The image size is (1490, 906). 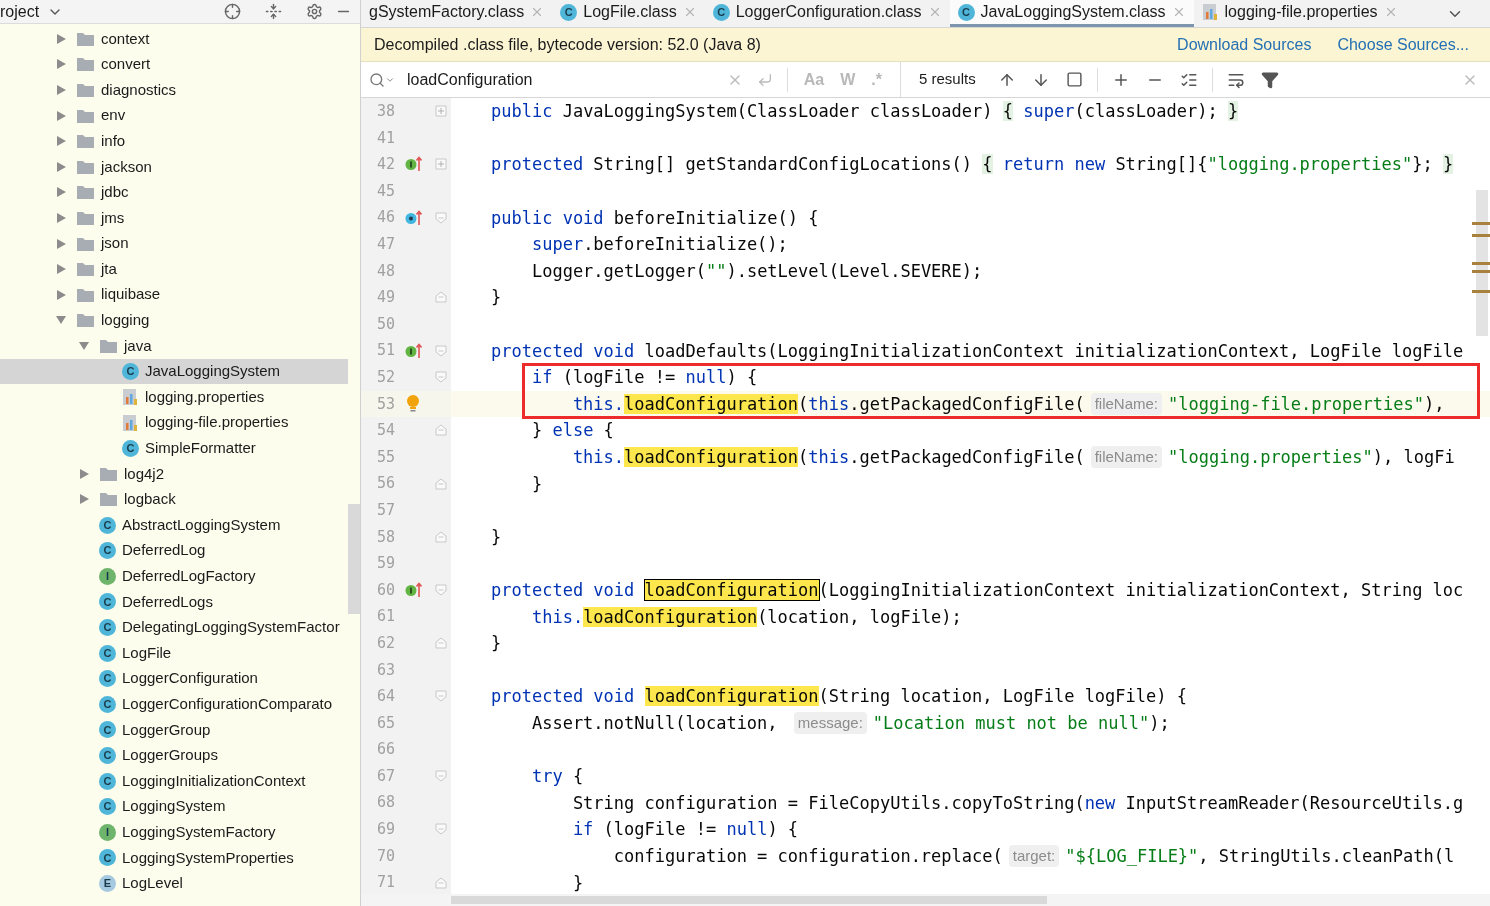 What do you see at coordinates (174, 448) in the screenshot?
I see `tree-item: C SimpleFormatter` at bounding box center [174, 448].